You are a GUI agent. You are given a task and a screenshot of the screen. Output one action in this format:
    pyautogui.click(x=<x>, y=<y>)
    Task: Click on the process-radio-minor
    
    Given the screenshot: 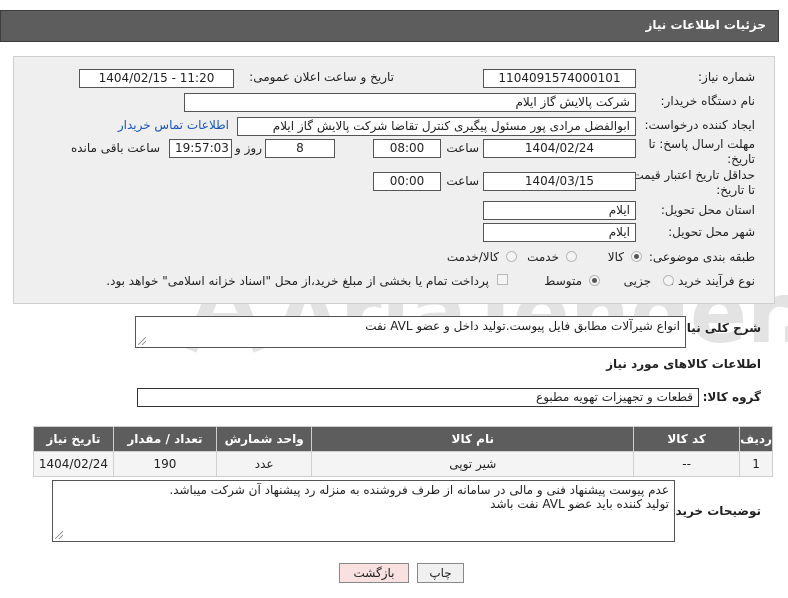 What is the action you would take?
    pyautogui.click(x=668, y=280)
    